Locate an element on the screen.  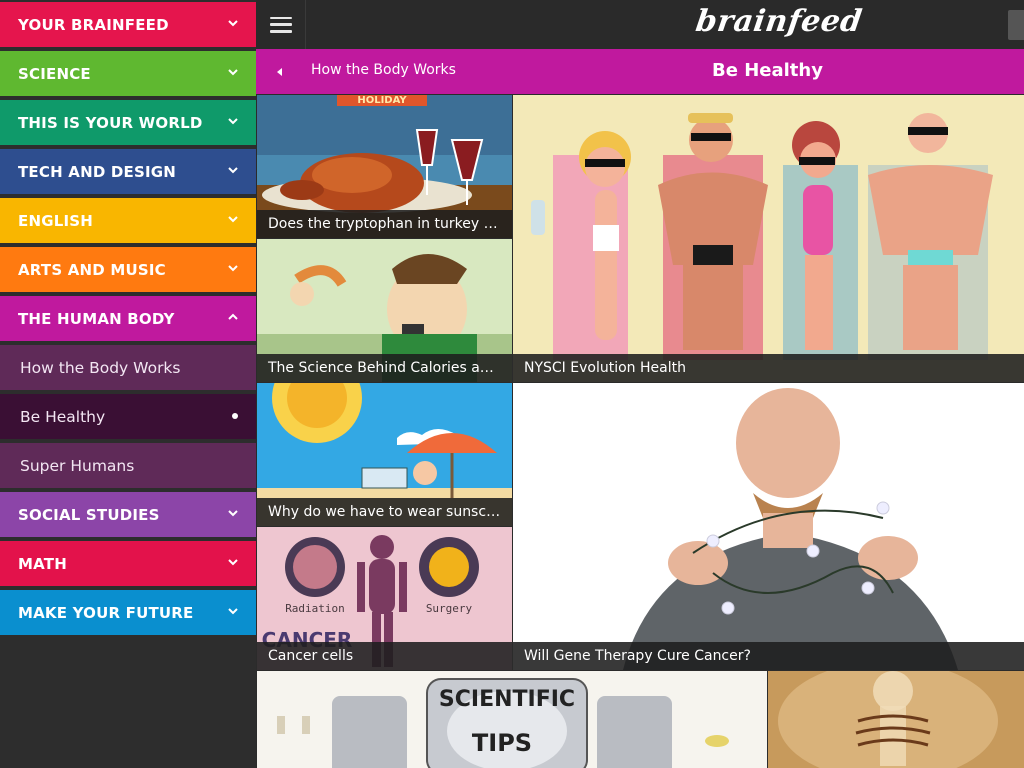
brainfeed-logo: brainfeed is located at coordinates (779, 21).